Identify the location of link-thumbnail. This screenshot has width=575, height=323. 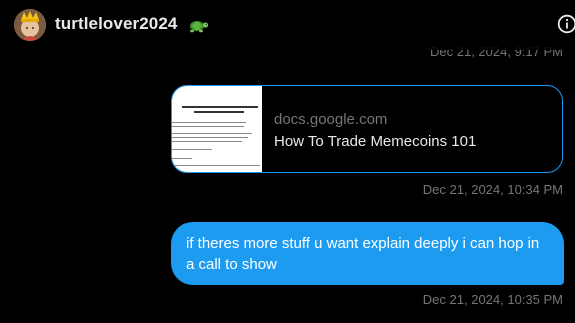
(217, 129).